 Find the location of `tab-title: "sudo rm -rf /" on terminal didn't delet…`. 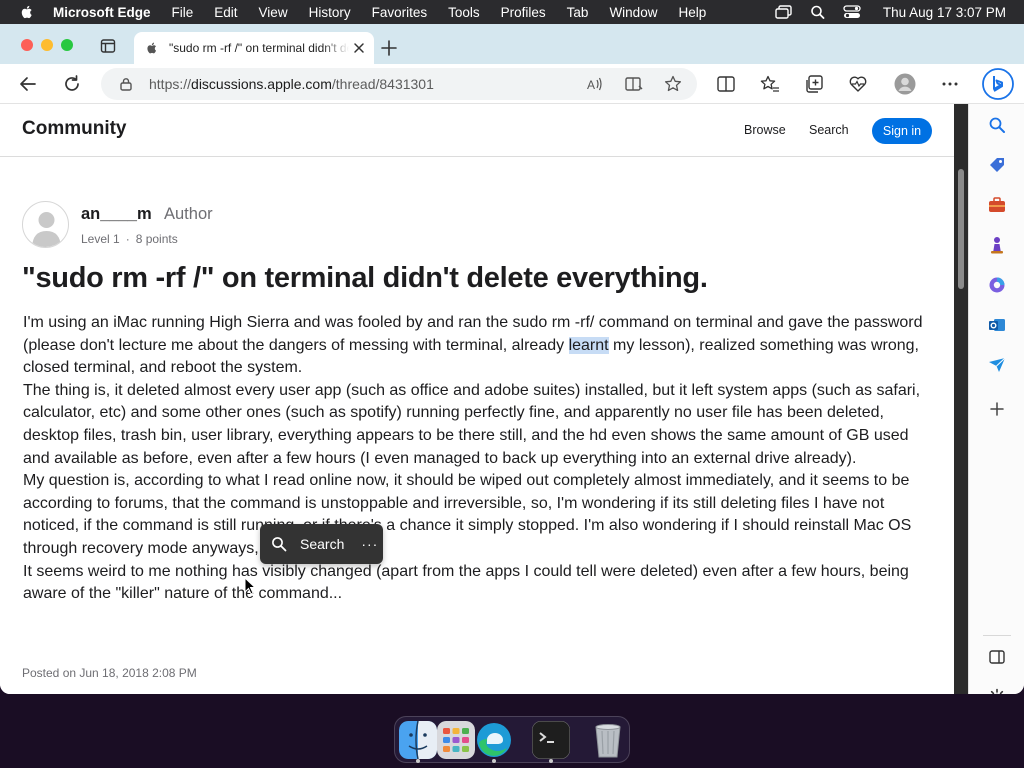

tab-title: "sudo rm -rf /" on terminal didn't delet… is located at coordinates (259, 48).